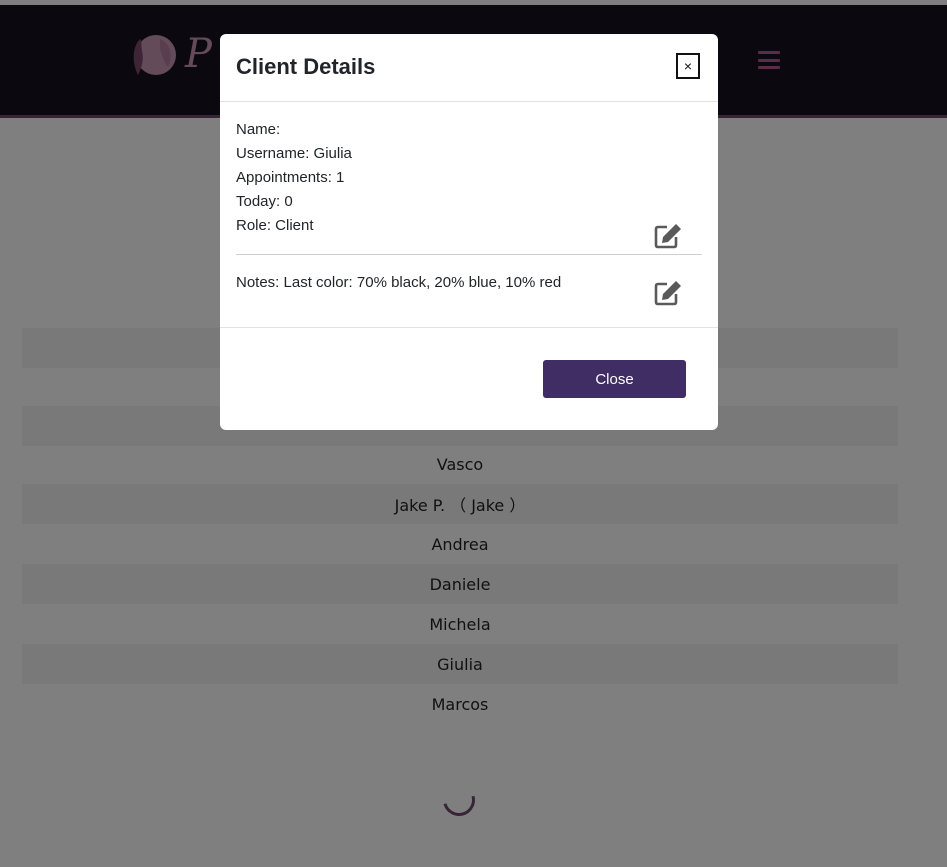  I want to click on client-role: Role: Client, so click(275, 225).